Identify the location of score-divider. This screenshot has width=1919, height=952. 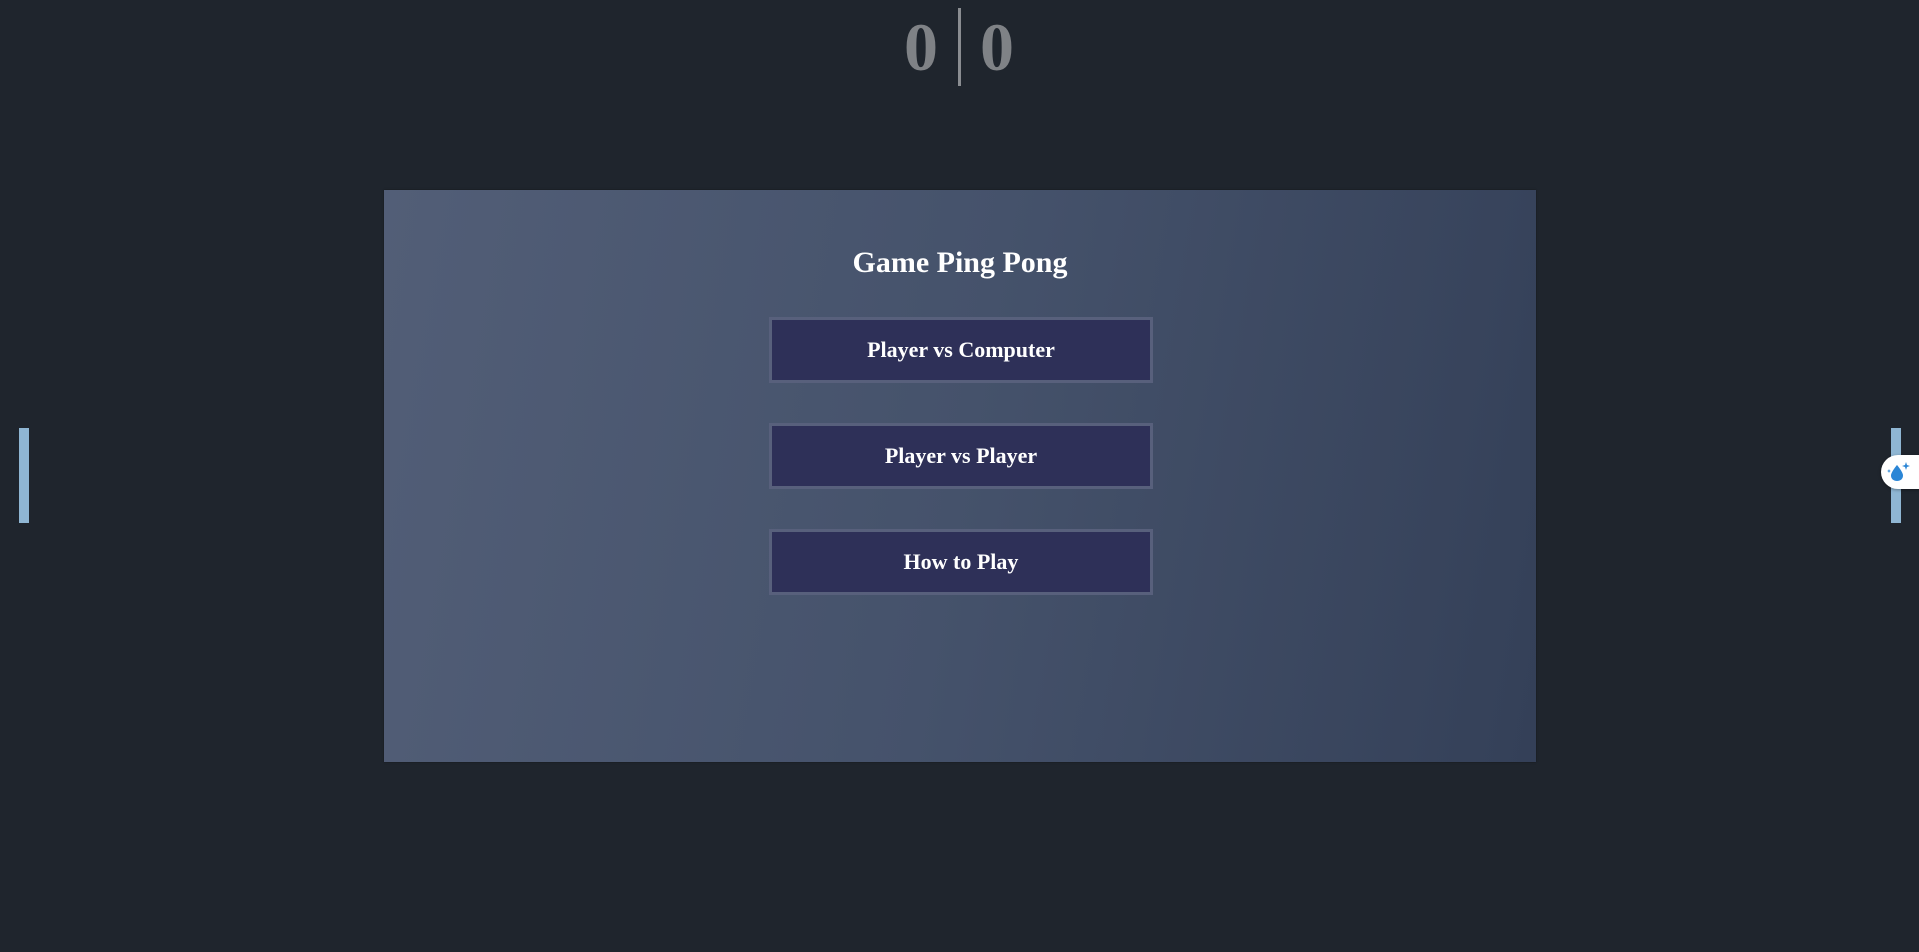
(959, 47).